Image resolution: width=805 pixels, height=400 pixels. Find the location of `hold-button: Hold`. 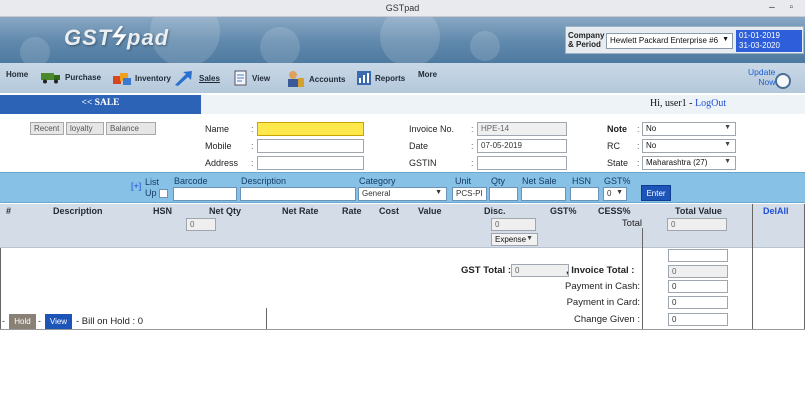

hold-button: Hold is located at coordinates (22, 321).